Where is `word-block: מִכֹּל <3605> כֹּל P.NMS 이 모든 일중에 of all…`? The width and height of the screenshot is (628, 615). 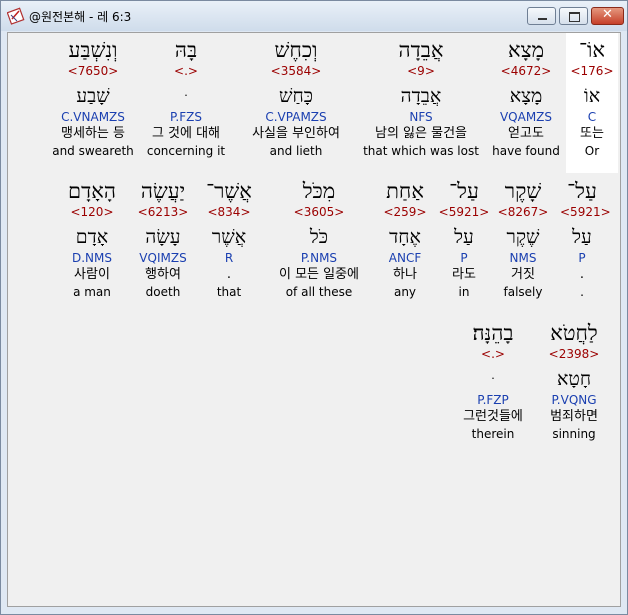
word-block: מִכֹּל <3605> כֹּל P.NMS 이 모든 일중에 of all… is located at coordinates (319, 239).